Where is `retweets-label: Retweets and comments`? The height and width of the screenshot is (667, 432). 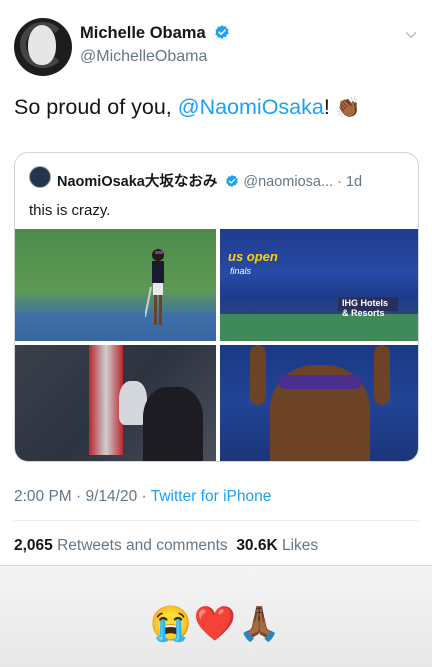
retweets-label: Retweets and comments is located at coordinates (140, 545).